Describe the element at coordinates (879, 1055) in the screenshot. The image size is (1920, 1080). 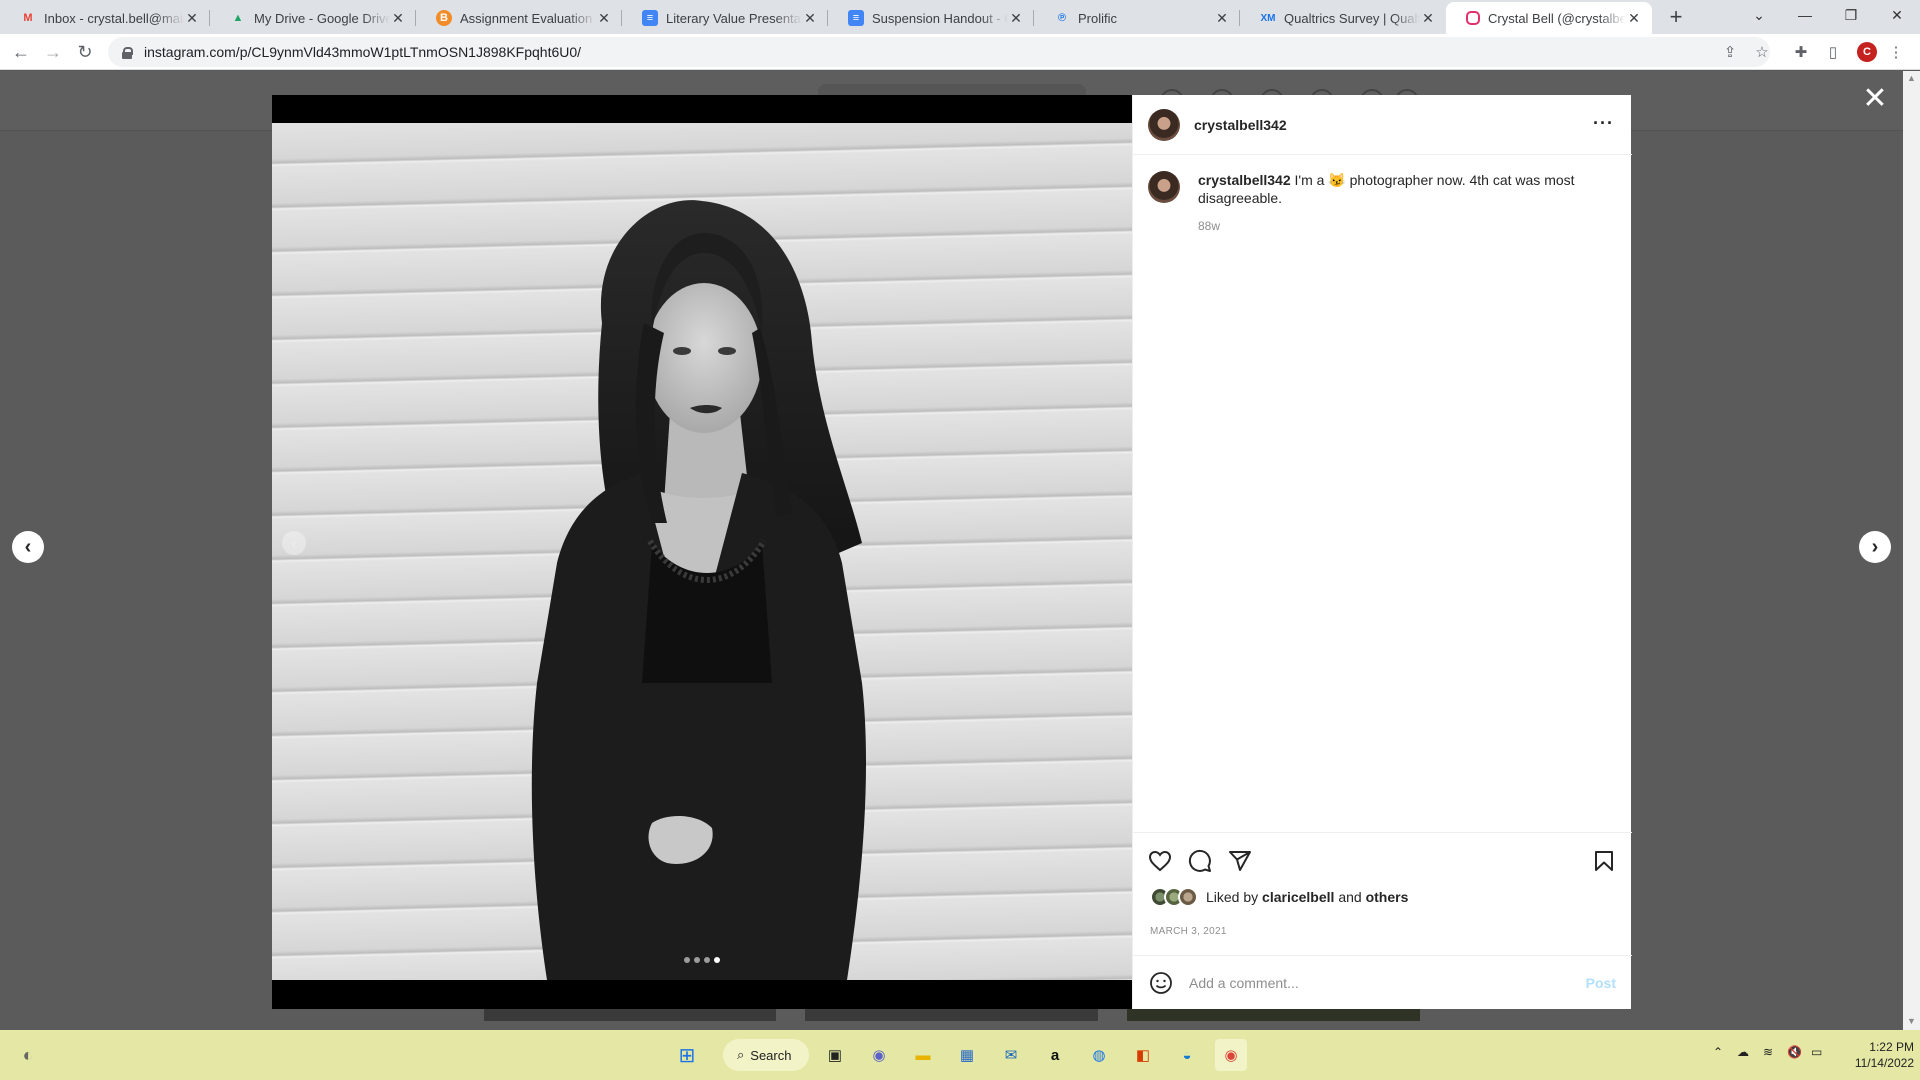
I see `teams-chat-icon: ◉` at that location.